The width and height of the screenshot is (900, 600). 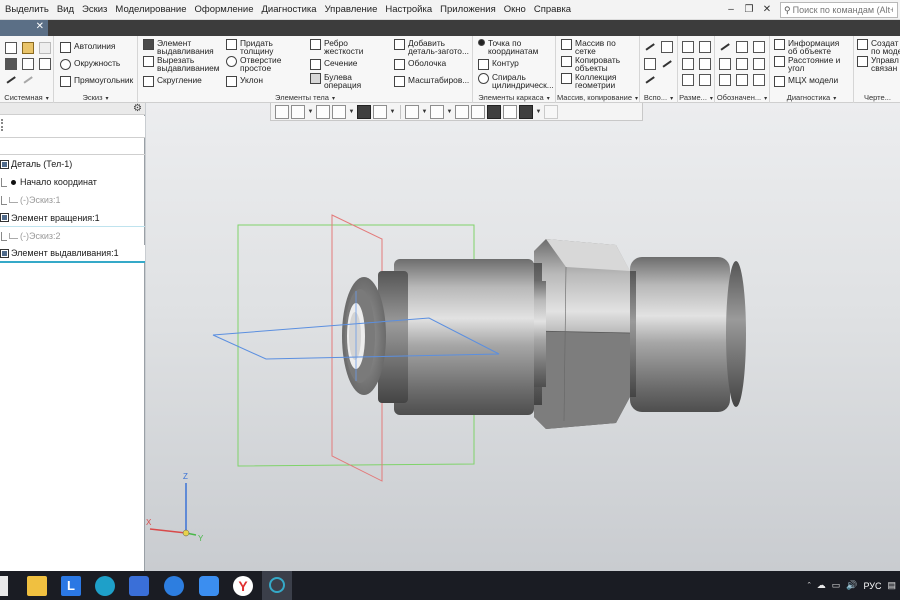 I want to click on menu-view: Вид, so click(x=65, y=9).